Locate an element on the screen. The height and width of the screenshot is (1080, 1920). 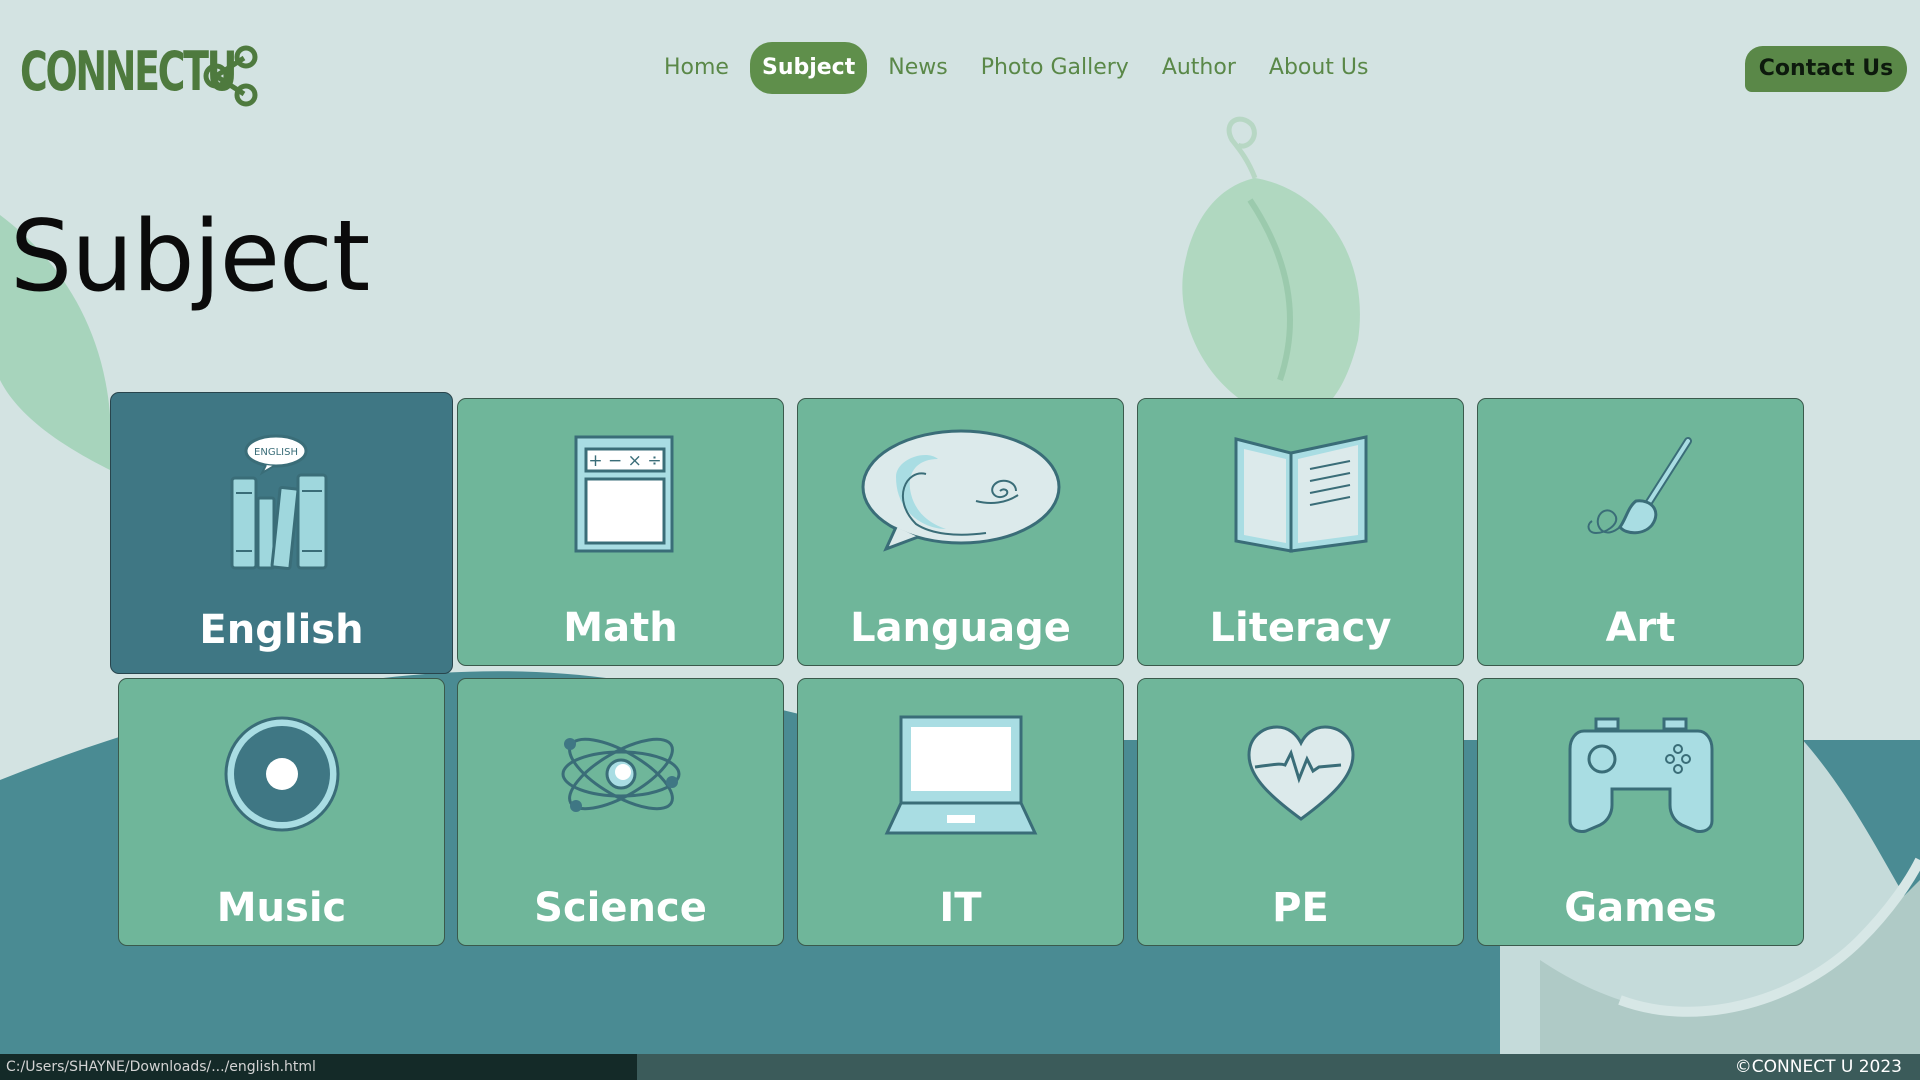
subject-tile-literacy: Literacy is located at coordinates (1300, 532).